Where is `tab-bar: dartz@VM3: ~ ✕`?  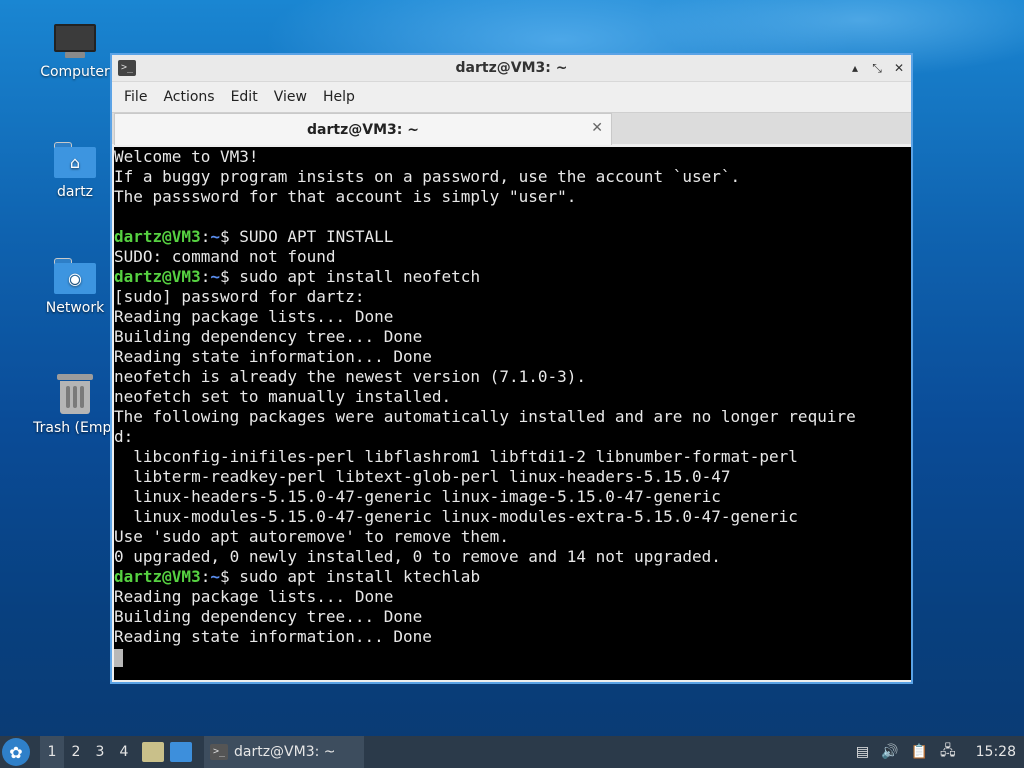
tab-bar: dartz@VM3: ~ ✕ is located at coordinates (511, 128).